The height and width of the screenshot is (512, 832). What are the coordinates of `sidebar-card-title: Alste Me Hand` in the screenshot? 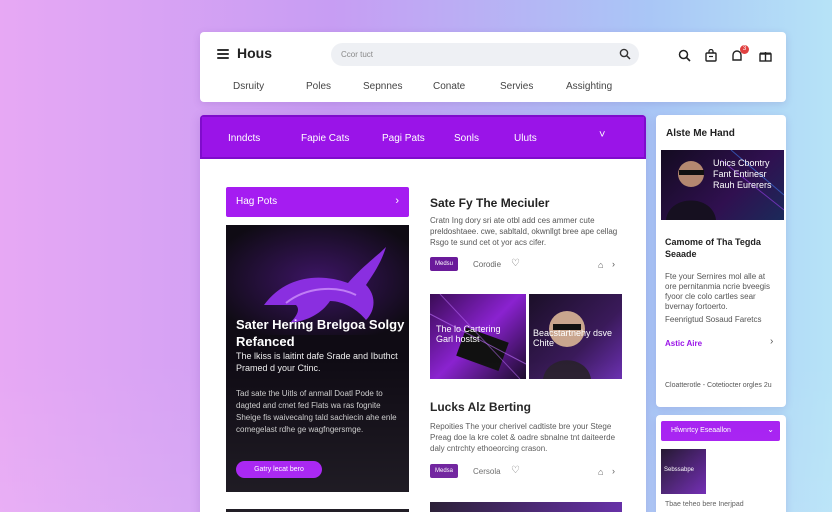 It's located at (700, 133).